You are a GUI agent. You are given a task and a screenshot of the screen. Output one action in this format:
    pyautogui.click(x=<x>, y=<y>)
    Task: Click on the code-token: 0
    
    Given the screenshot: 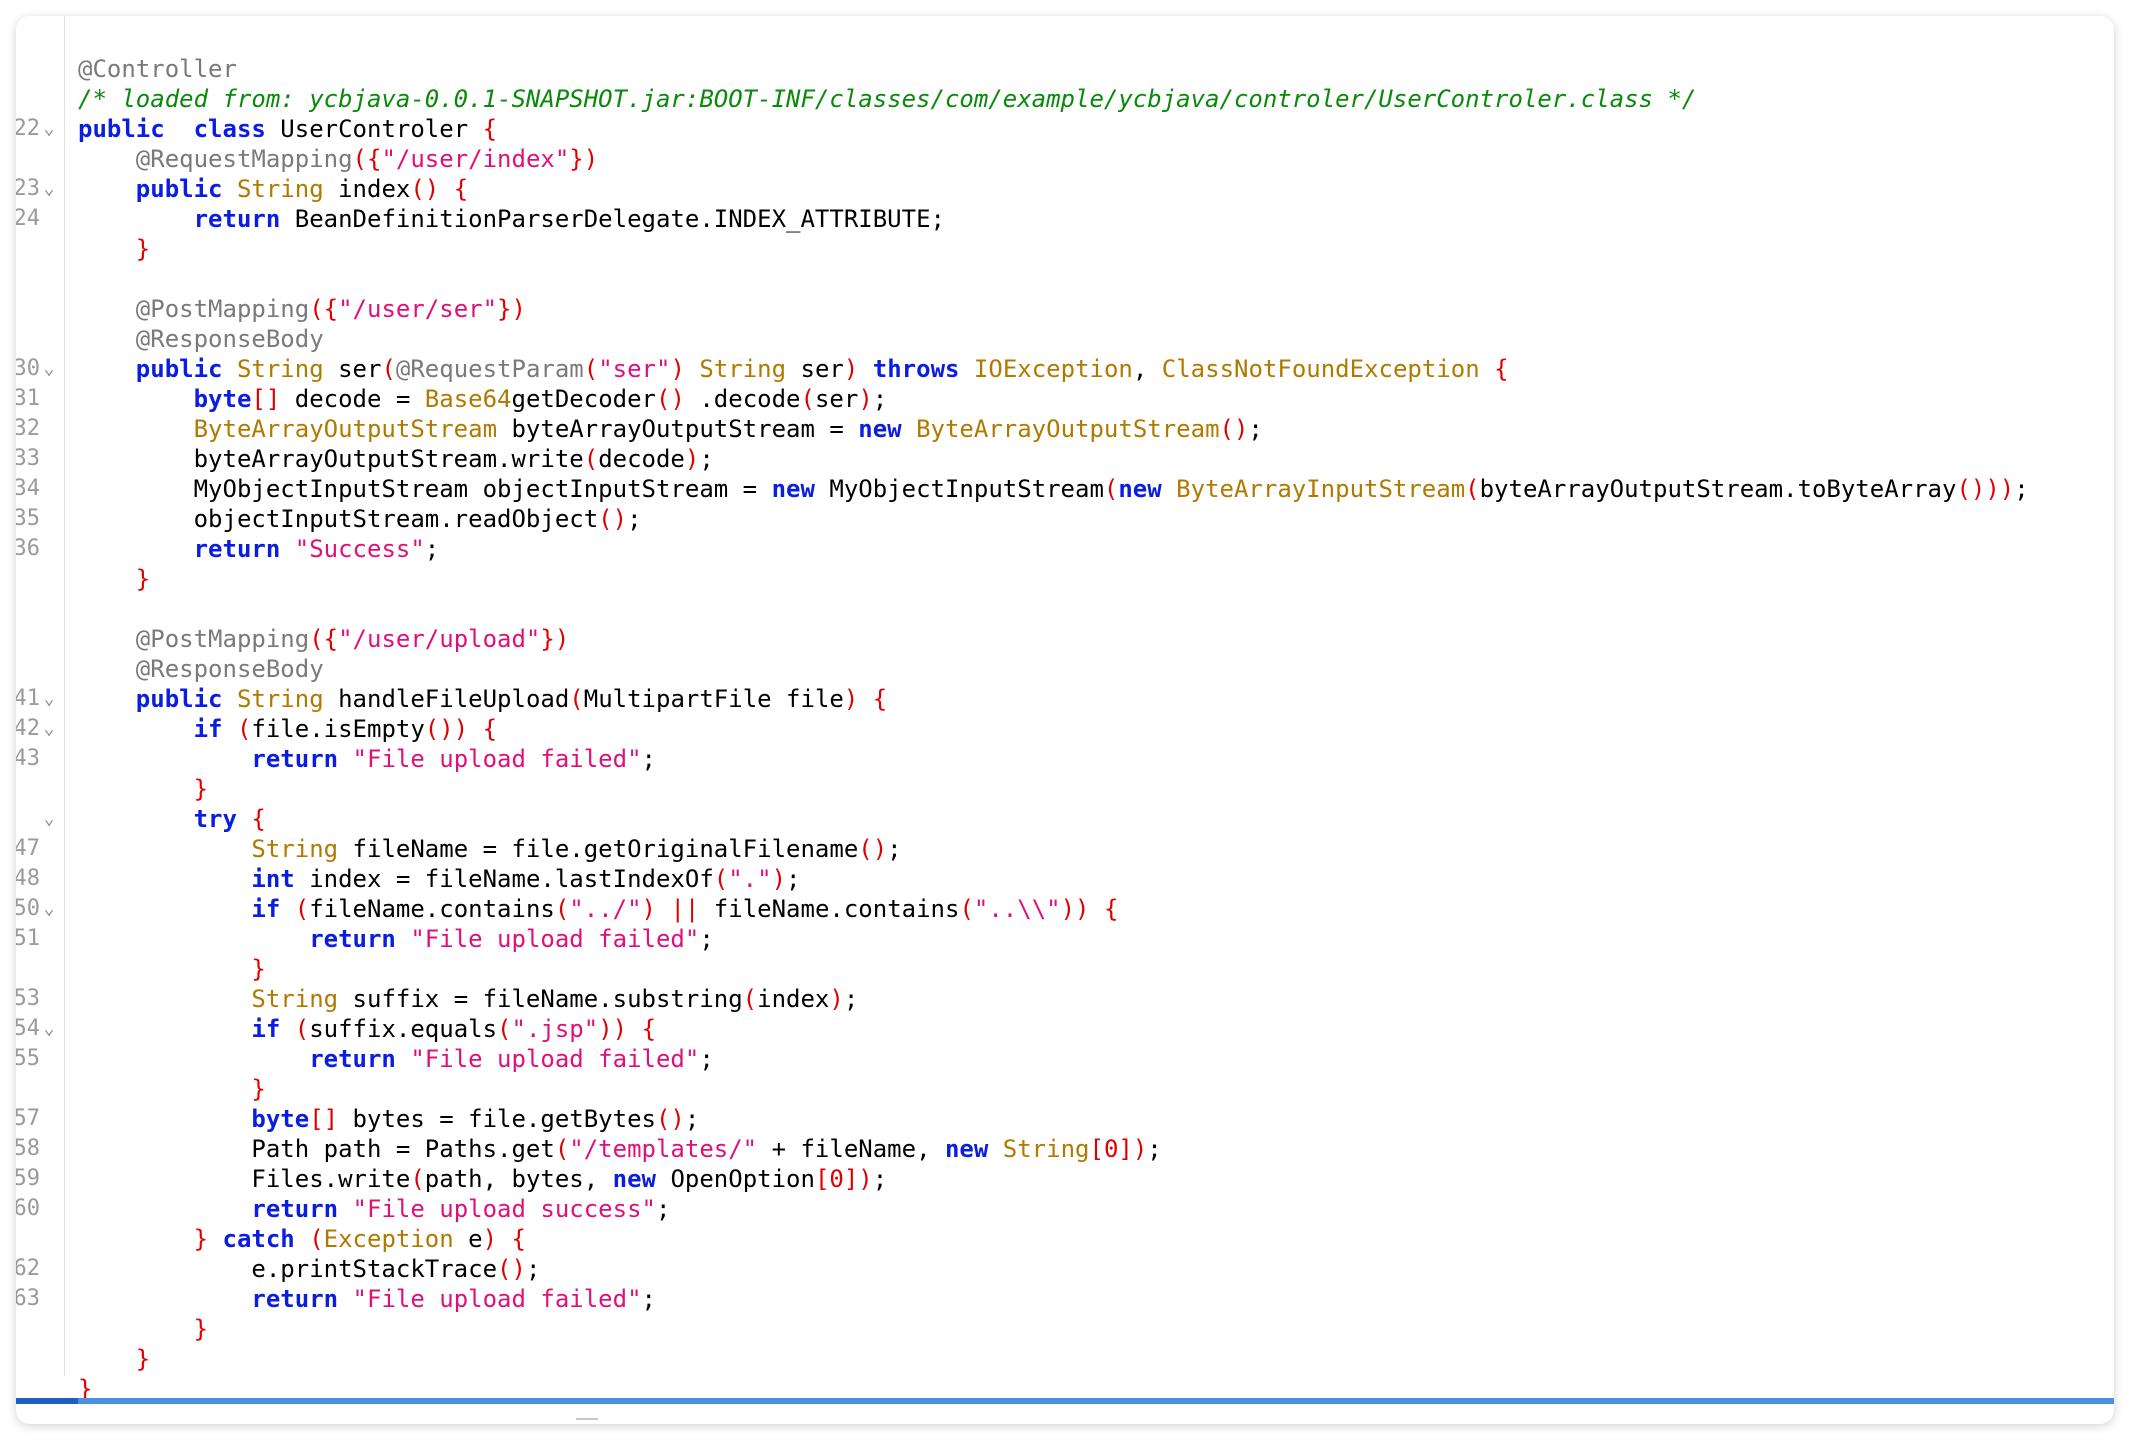 What is the action you would take?
    pyautogui.click(x=836, y=1179)
    